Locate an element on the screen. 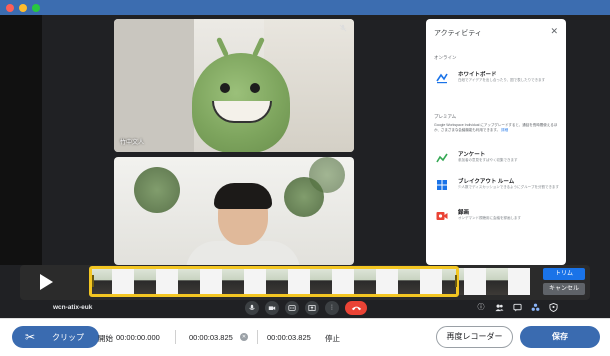  android-plush-image is located at coordinates (241, 94).